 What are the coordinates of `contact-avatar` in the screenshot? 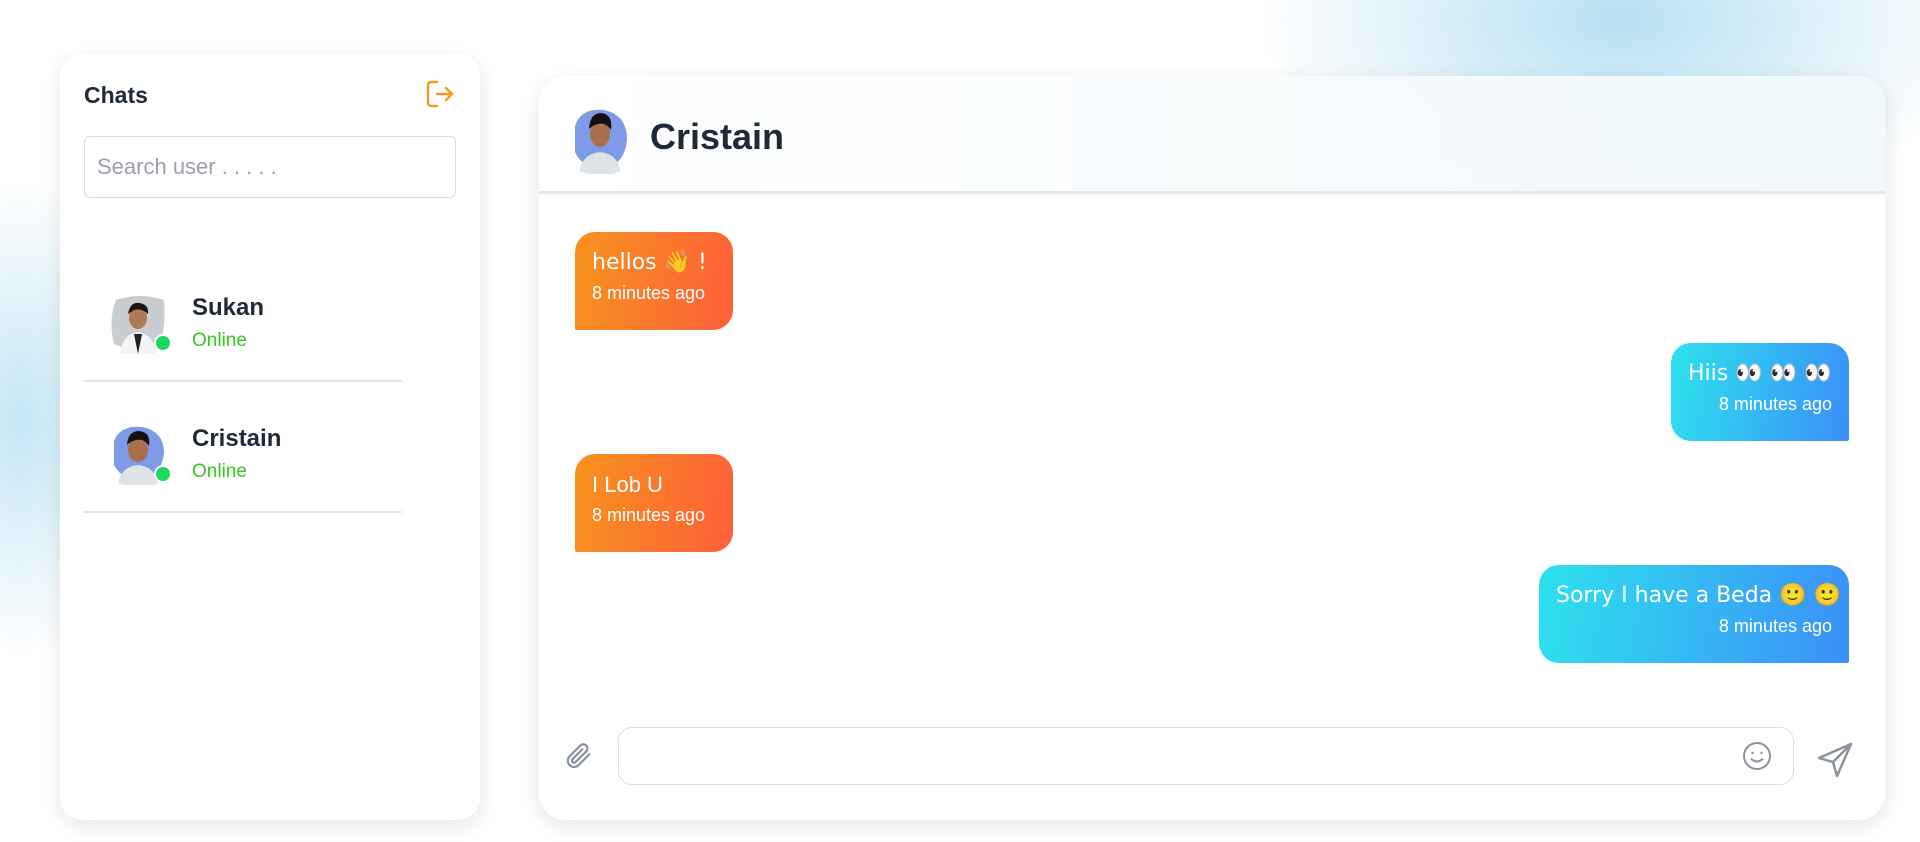 It's located at (600, 139).